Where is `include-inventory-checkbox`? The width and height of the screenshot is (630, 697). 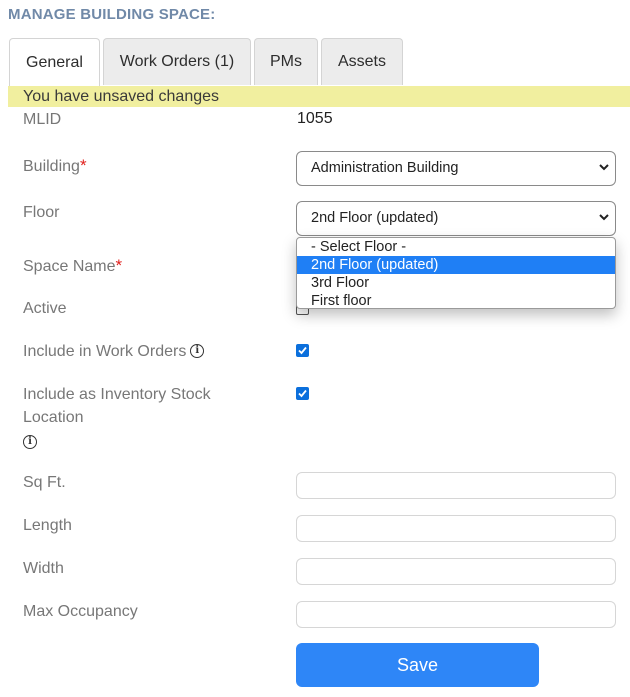
include-inventory-checkbox is located at coordinates (302, 393).